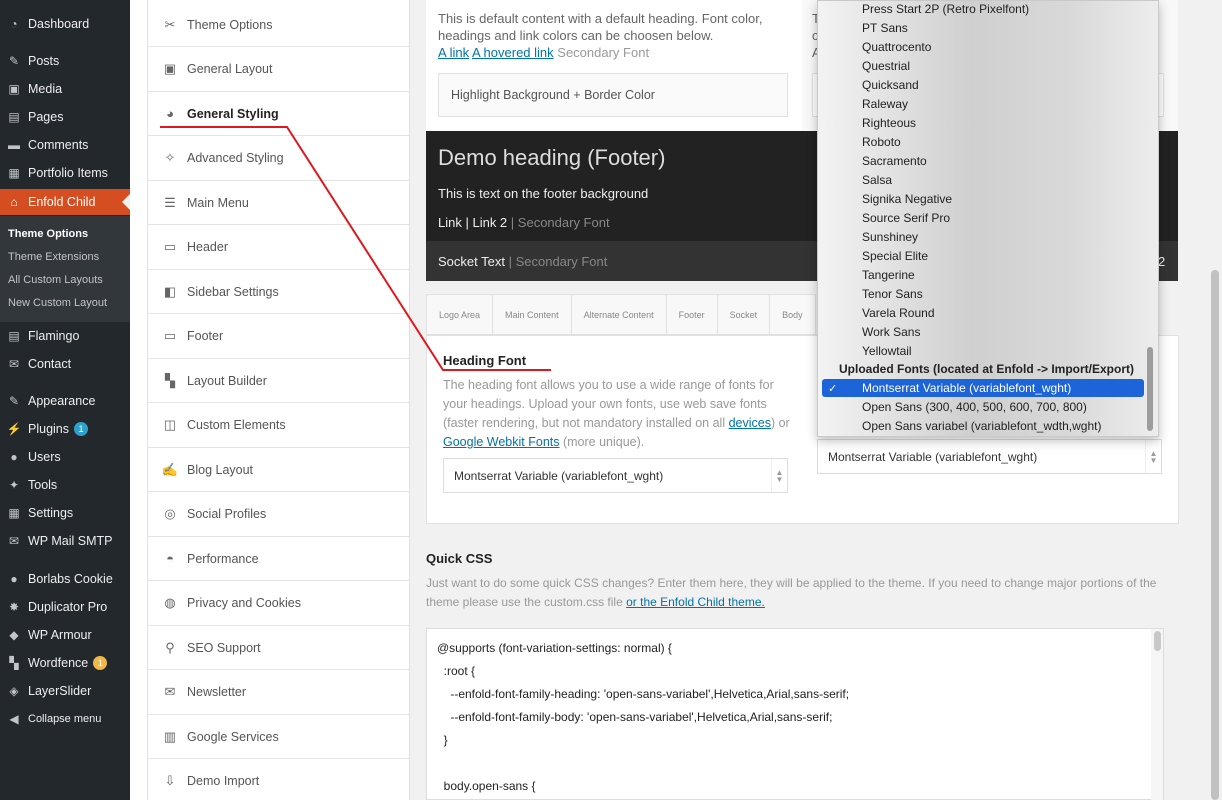 Image resolution: width=1222 pixels, height=800 pixels. What do you see at coordinates (65, 541) in the screenshot?
I see `wp-menu-item: ✉ WP Mail SMTP` at bounding box center [65, 541].